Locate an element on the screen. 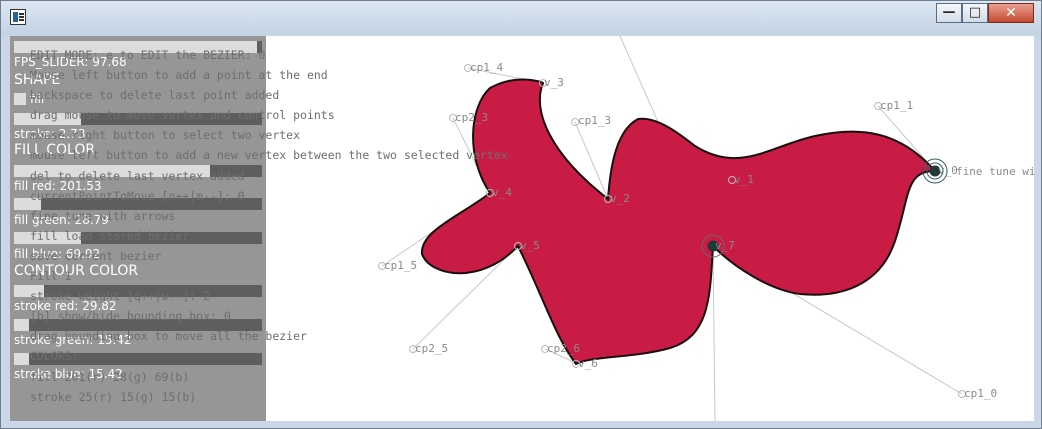 Image resolution: width=1042 pixels, height=429 pixels. label-v5: v_5 is located at coordinates (530, 245).